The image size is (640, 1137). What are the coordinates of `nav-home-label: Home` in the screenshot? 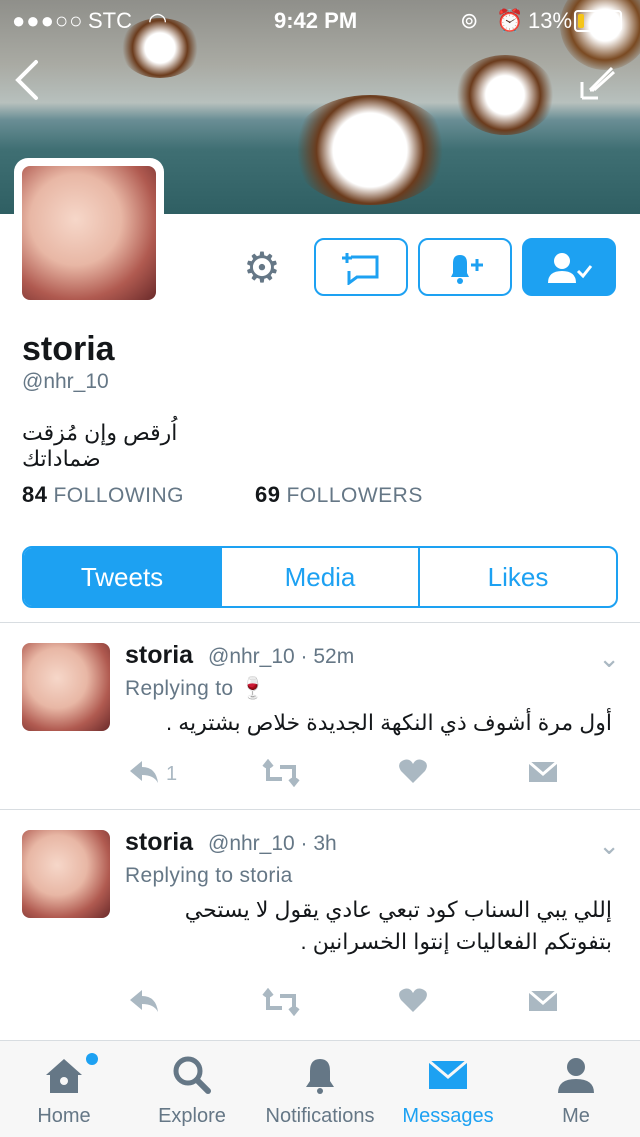 It's located at (64, 1116).